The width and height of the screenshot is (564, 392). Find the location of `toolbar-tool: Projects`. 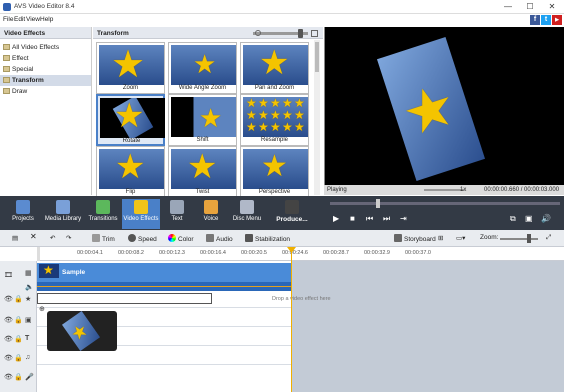

toolbar-tool: Projects is located at coordinates (23, 214).